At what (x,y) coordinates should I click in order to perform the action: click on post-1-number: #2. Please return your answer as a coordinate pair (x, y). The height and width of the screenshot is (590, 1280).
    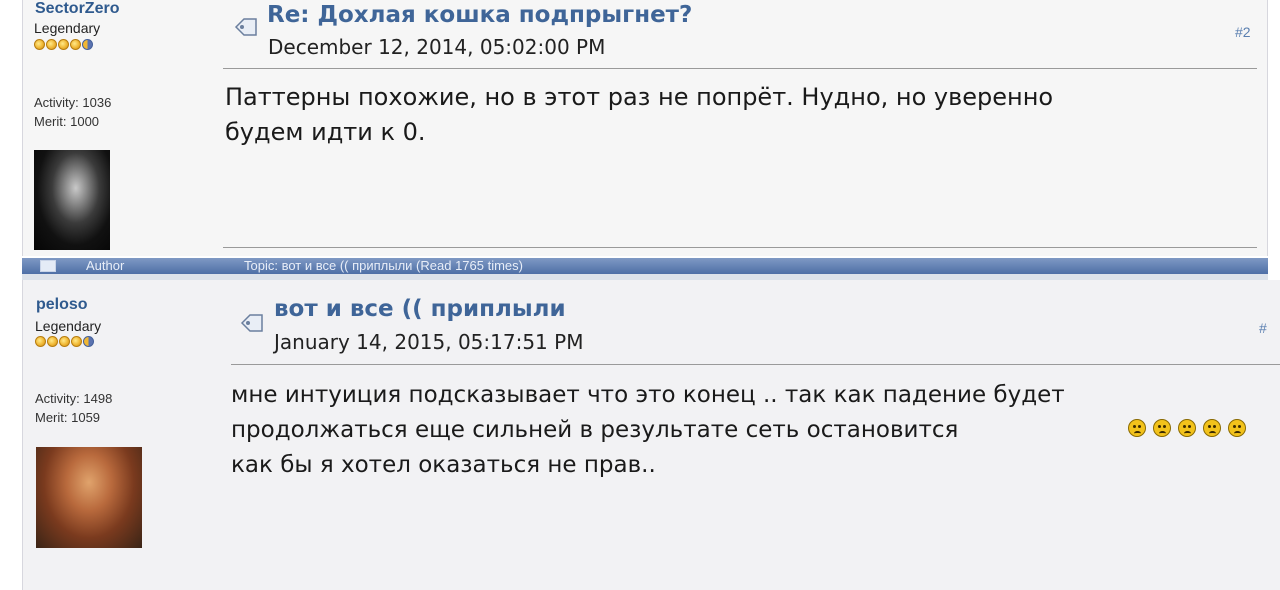
    Looking at the image, I should click on (1243, 32).